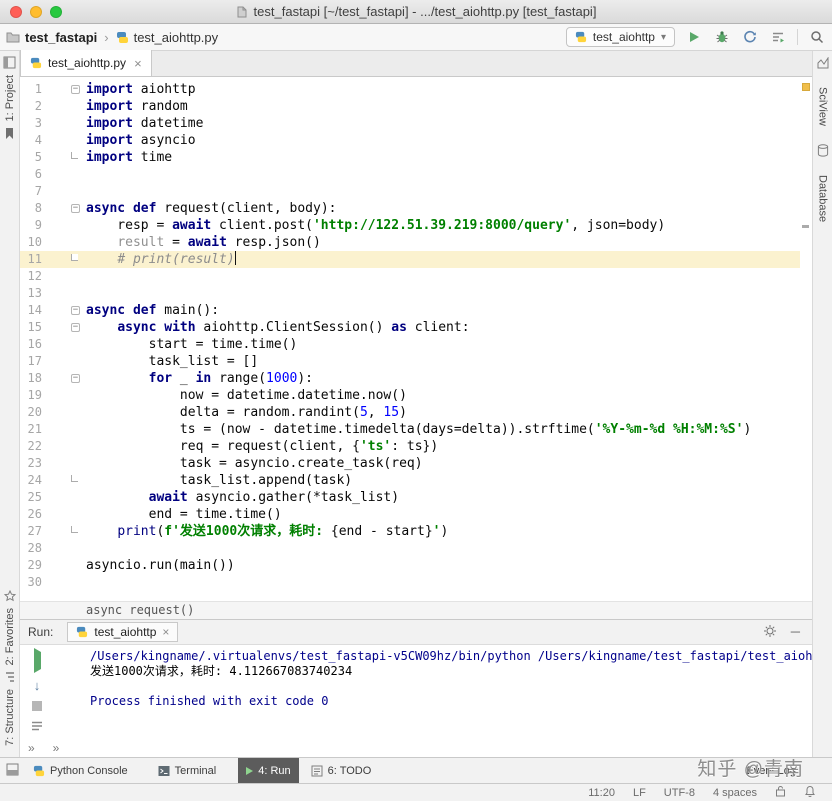 Image resolution: width=832 pixels, height=801 pixels. What do you see at coordinates (410, 276) in the screenshot?
I see `code-line: 12` at bounding box center [410, 276].